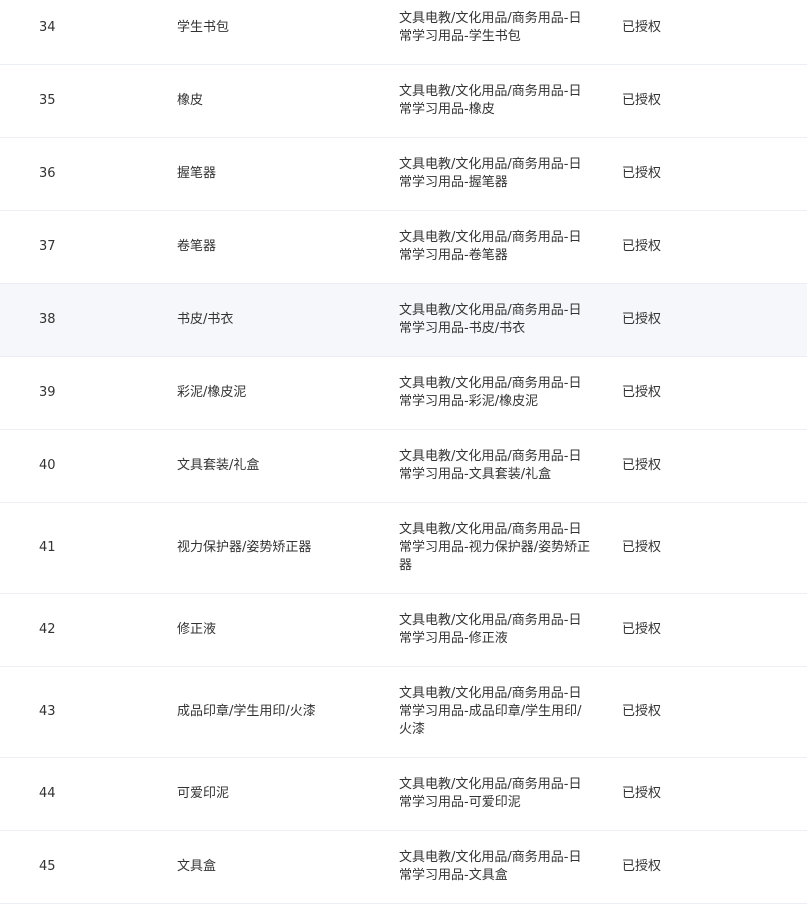 The width and height of the screenshot is (807, 908). What do you see at coordinates (47, 319) in the screenshot?
I see `row-number: 38` at bounding box center [47, 319].